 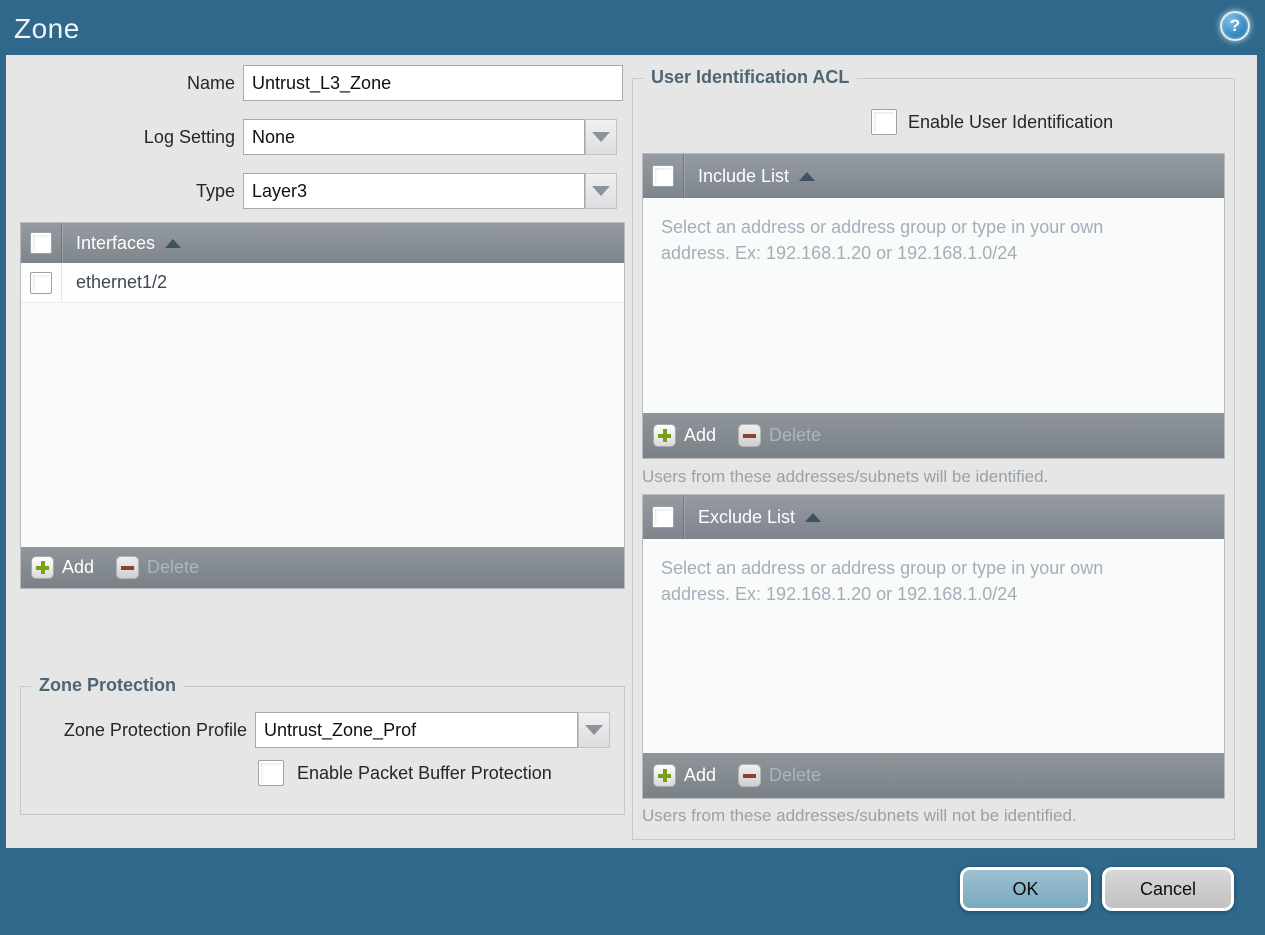 What do you see at coordinates (750, 77) in the screenshot?
I see `user-identification-legend: User Identification ACL` at bounding box center [750, 77].